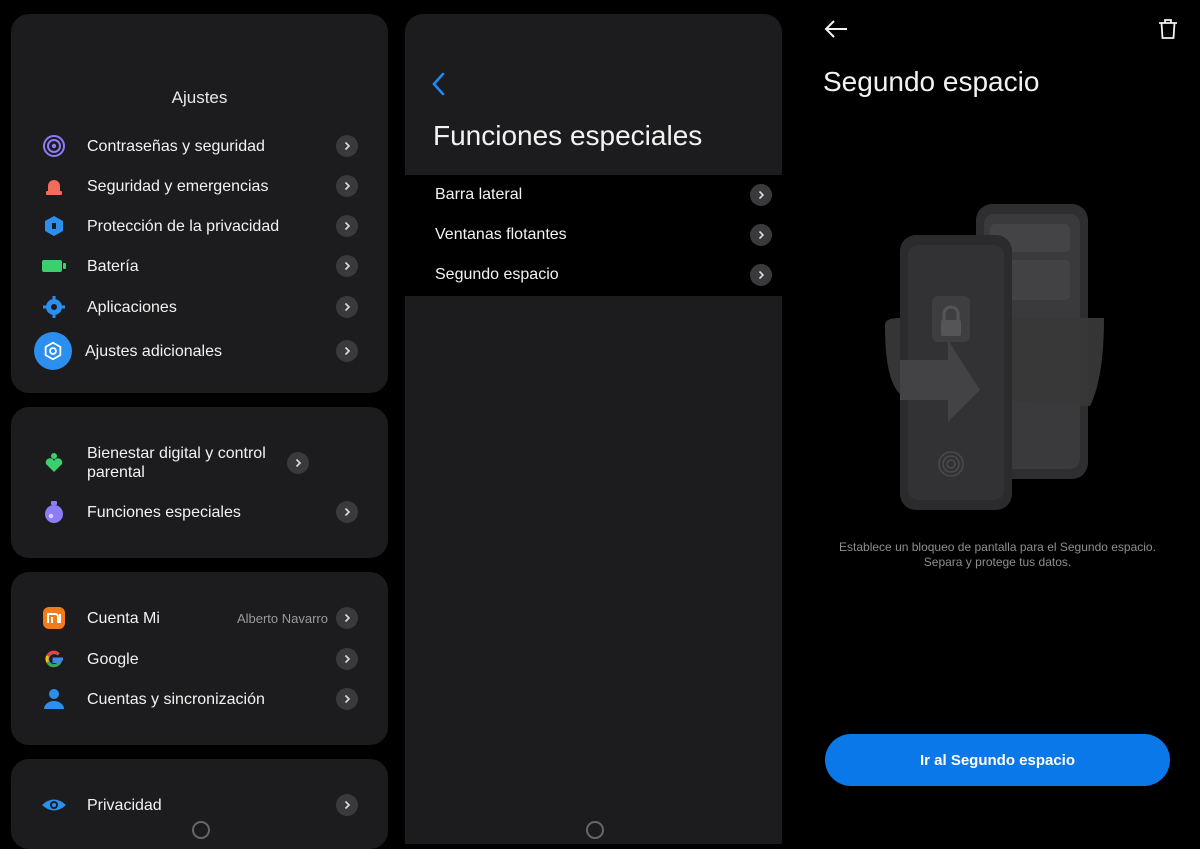  I want to click on special-item-second-space: Segundo espacio, so click(593, 275).